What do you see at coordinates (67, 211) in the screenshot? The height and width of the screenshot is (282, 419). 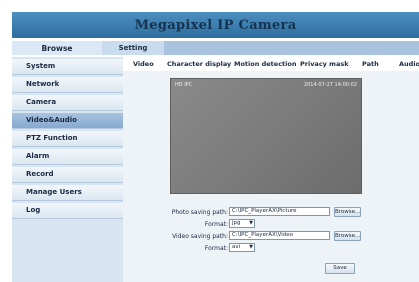 I see `sidebar-item-log: Log` at bounding box center [67, 211].